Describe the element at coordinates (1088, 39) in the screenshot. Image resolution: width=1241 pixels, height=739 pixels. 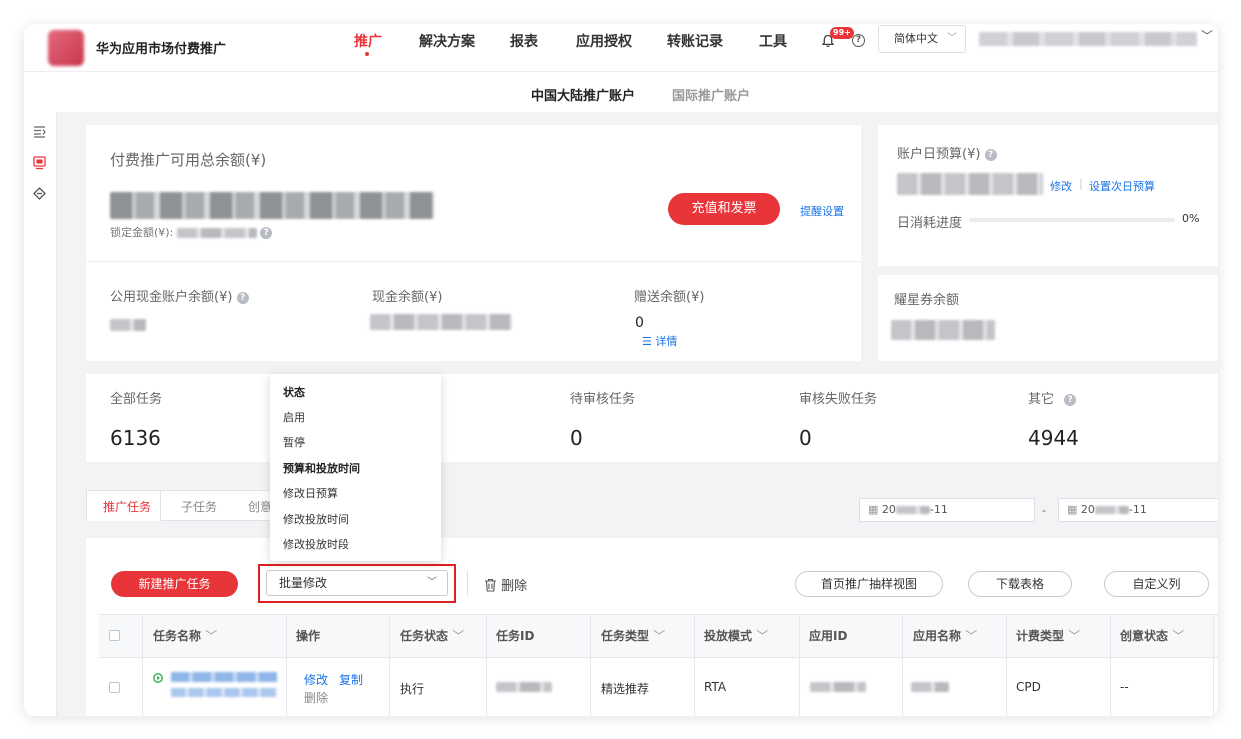
I see `user-account-name` at that location.